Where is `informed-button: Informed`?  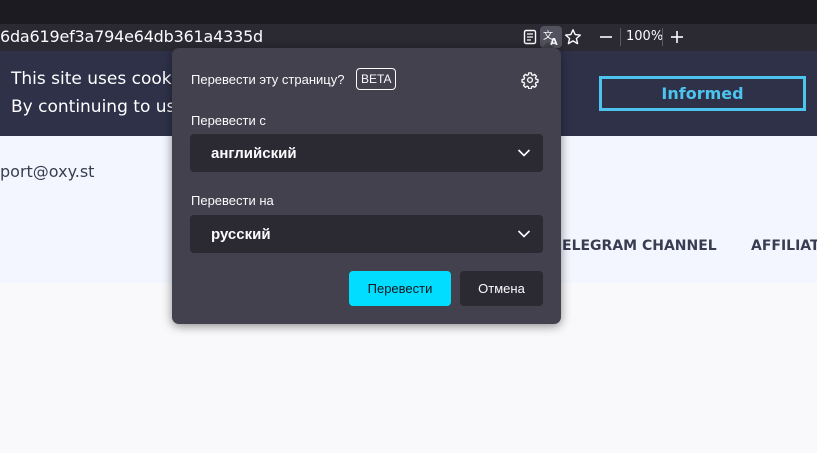 informed-button: Informed is located at coordinates (702, 93).